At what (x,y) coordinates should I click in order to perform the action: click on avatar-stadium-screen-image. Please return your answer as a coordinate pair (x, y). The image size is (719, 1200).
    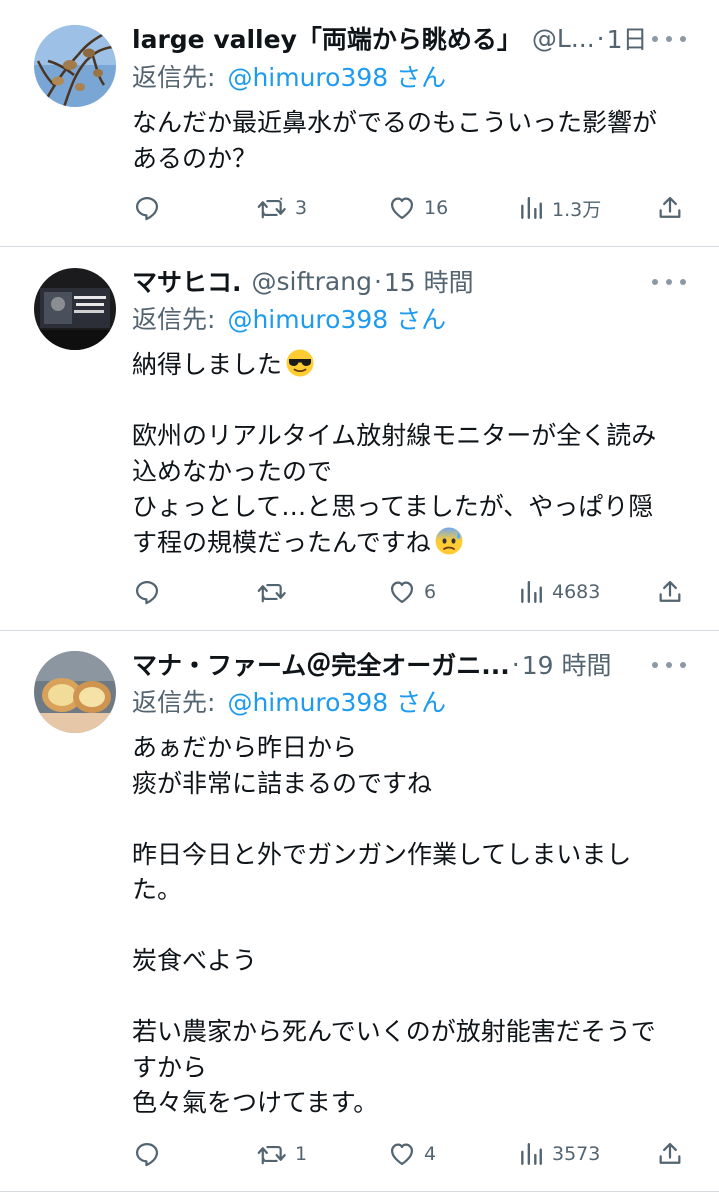
    Looking at the image, I should click on (75, 309).